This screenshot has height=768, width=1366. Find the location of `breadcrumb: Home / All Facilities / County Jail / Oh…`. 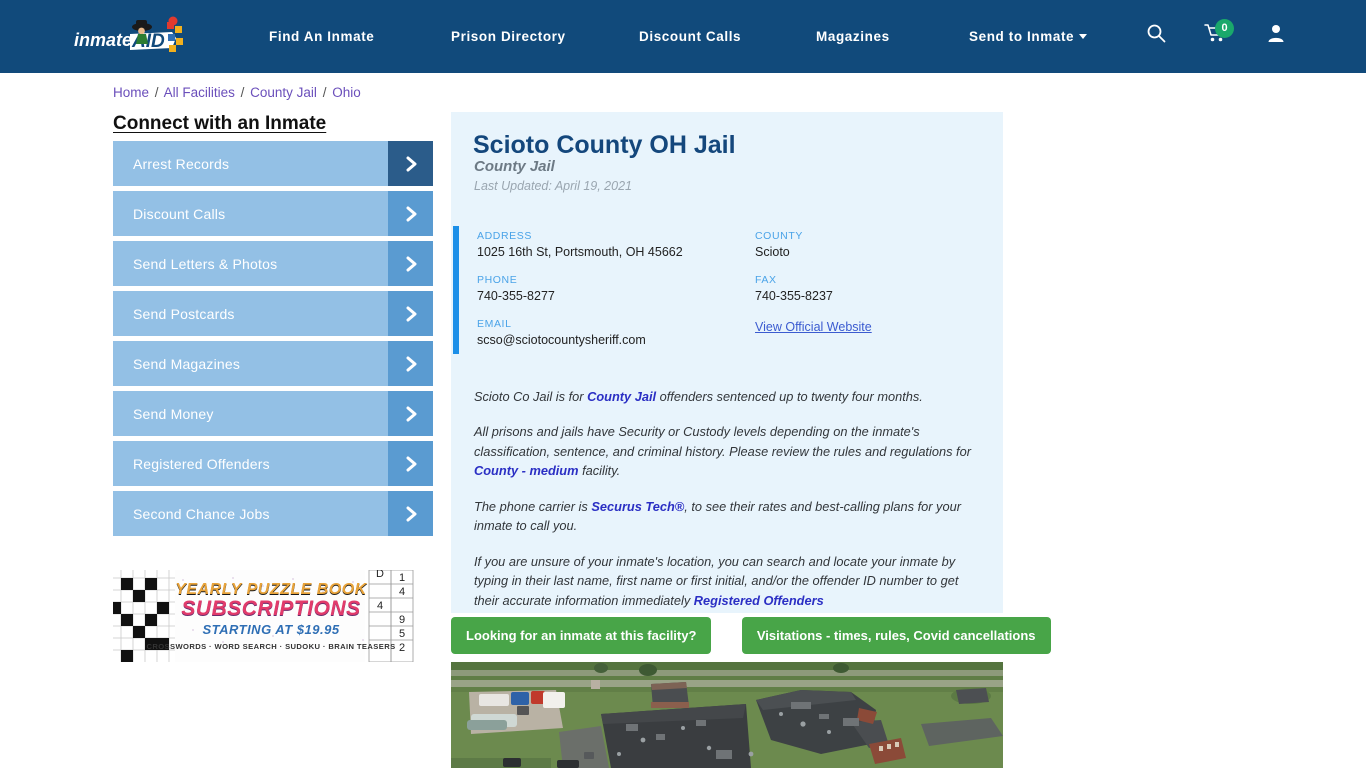

breadcrumb: Home / All Facilities / County Jail / Oh… is located at coordinates (237, 92).